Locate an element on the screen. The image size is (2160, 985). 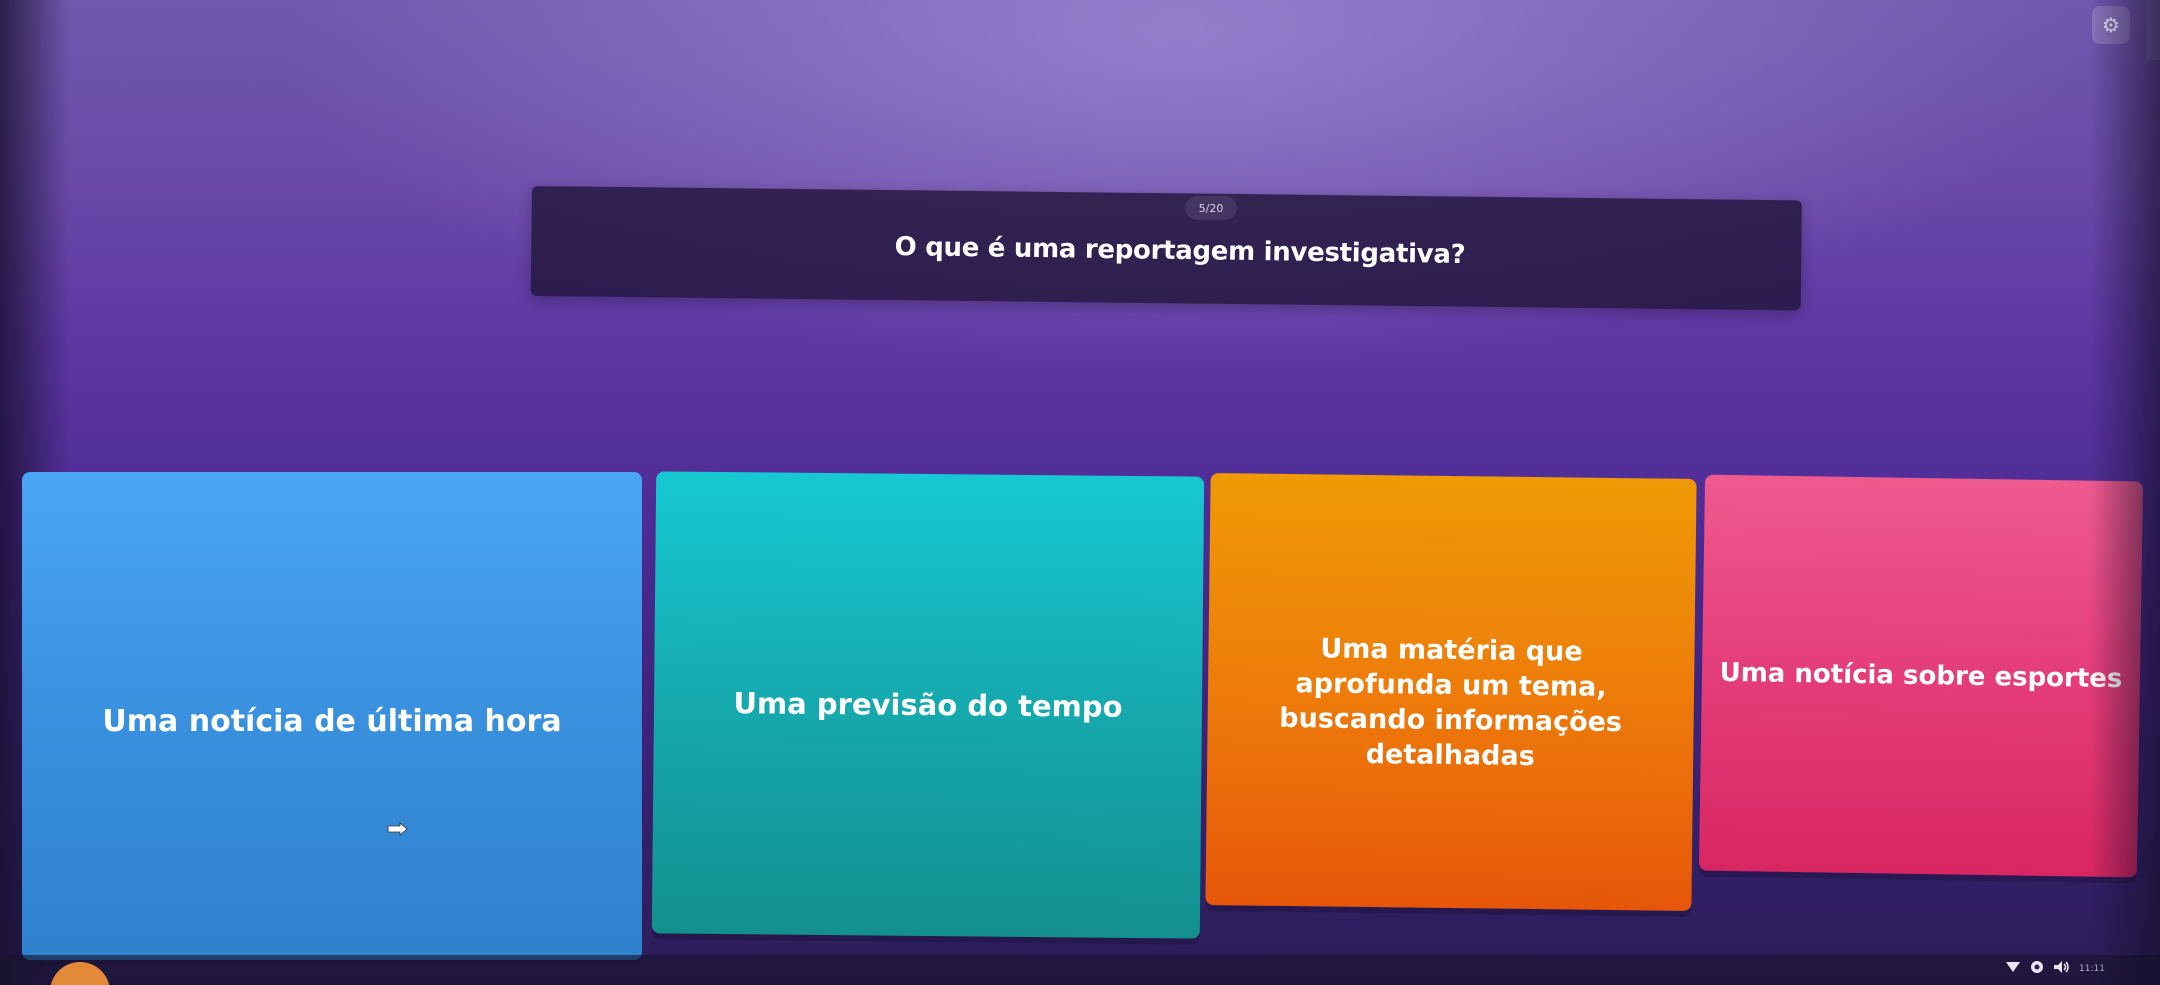
answer-option-label: Uma notícia sobre esportes is located at coordinates (1921, 676).